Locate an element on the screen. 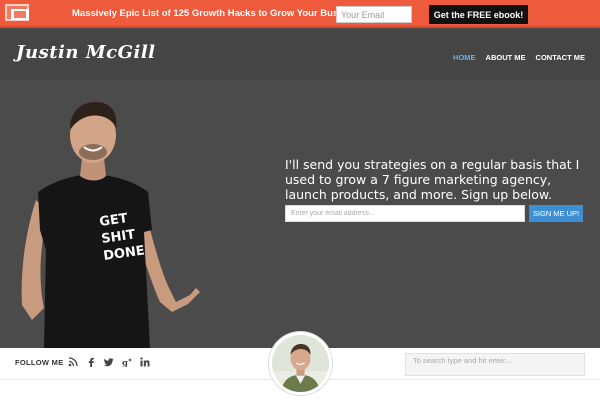  sign-me-up-button: SIGN ME UP! is located at coordinates (556, 213).